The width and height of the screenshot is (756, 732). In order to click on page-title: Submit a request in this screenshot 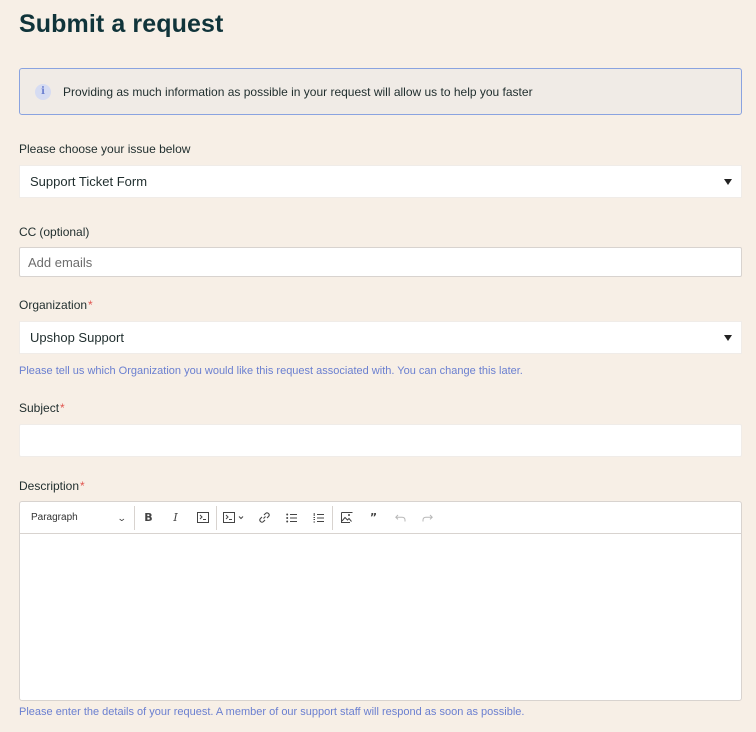, I will do `click(121, 24)`.